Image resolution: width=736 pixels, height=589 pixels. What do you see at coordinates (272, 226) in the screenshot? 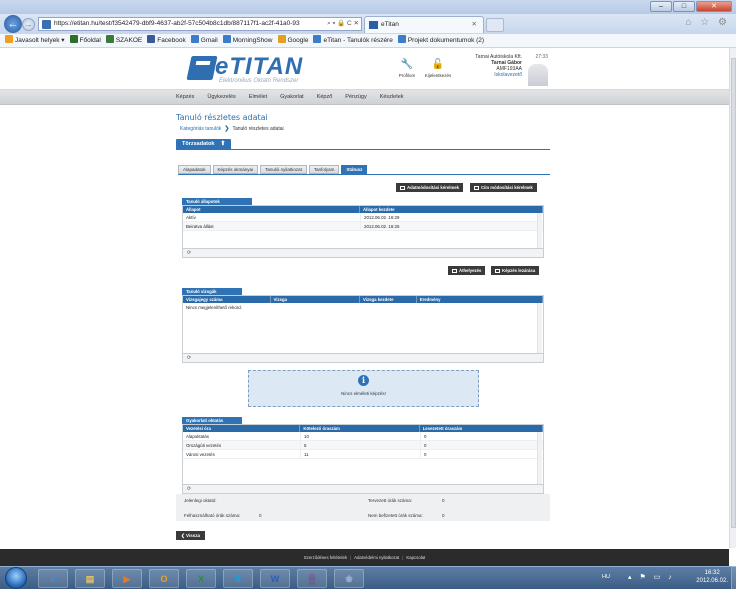
I see `table-cell: Beiratva állást` at bounding box center [272, 226].